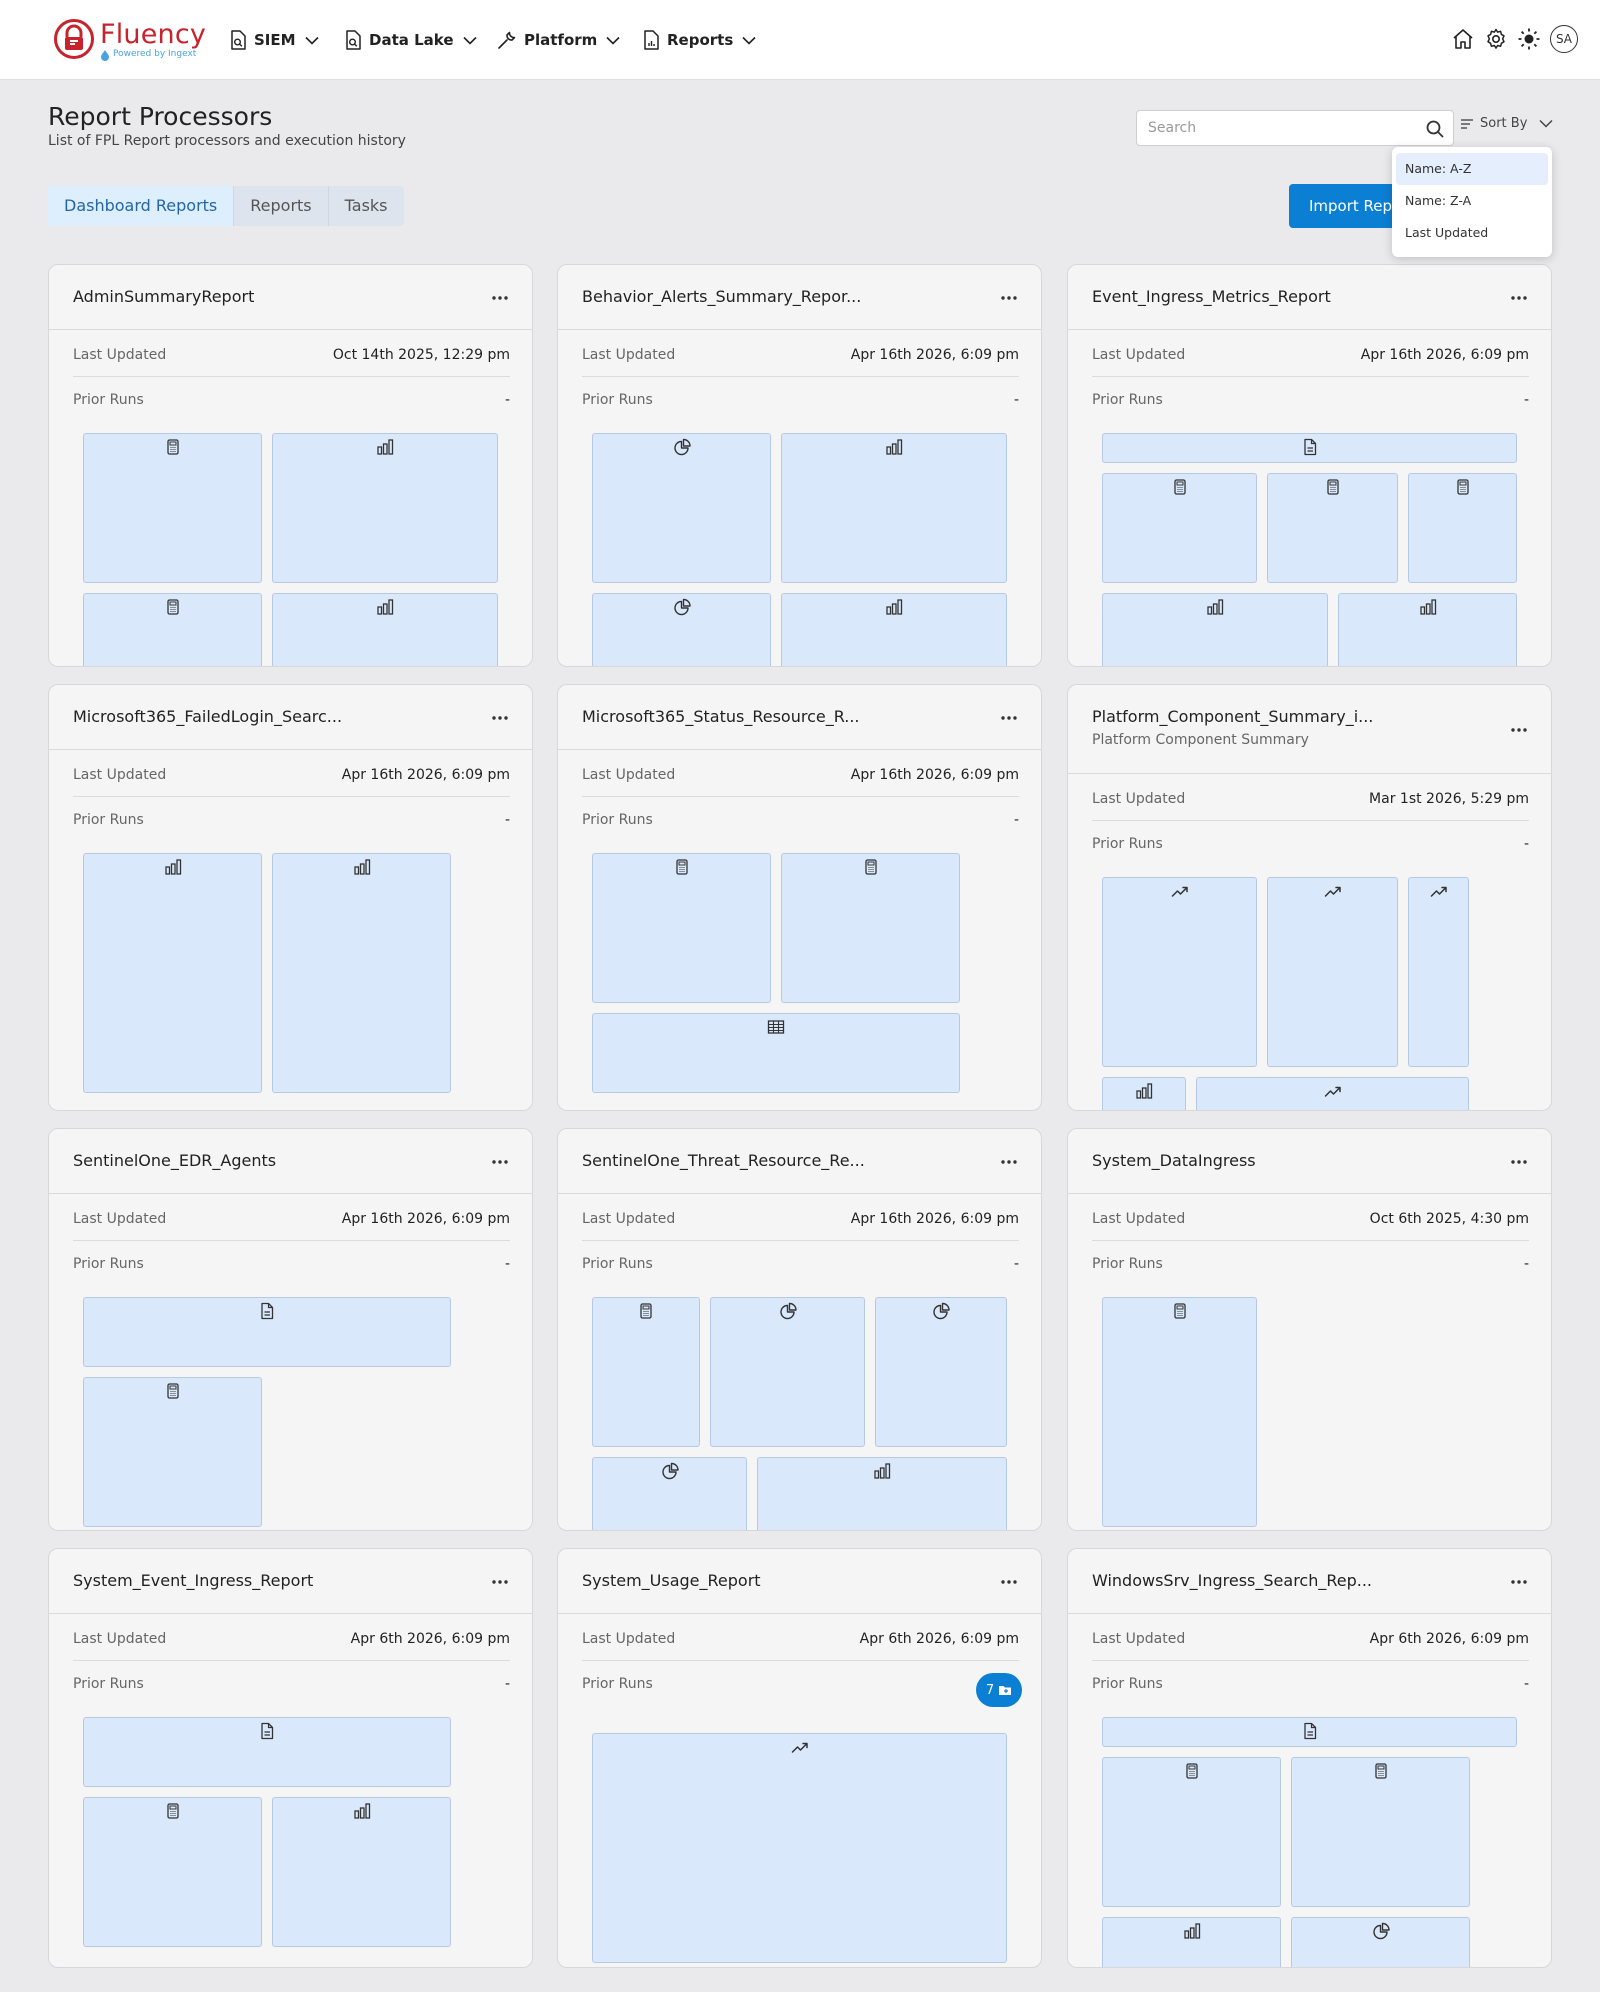 The image size is (1600, 1992). What do you see at coordinates (290, 297) in the screenshot?
I see `card-header: AdminSummaryReport` at bounding box center [290, 297].